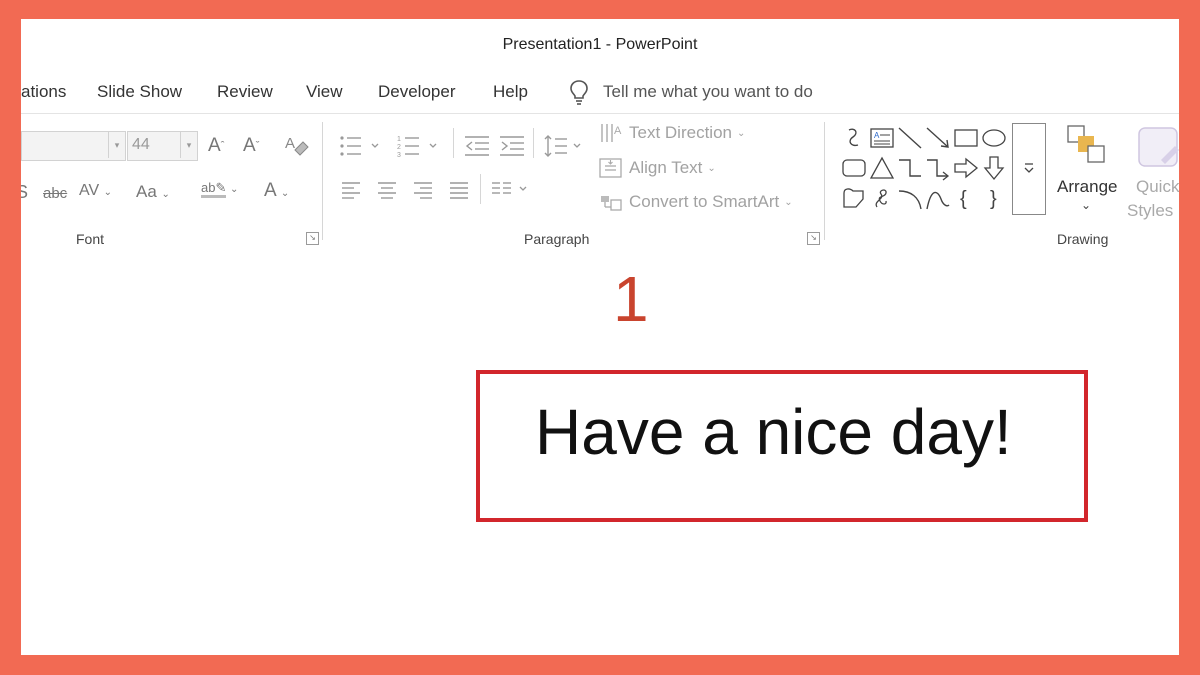 This screenshot has width=1200, height=675. I want to click on tab-animations: ations, so click(43, 92).